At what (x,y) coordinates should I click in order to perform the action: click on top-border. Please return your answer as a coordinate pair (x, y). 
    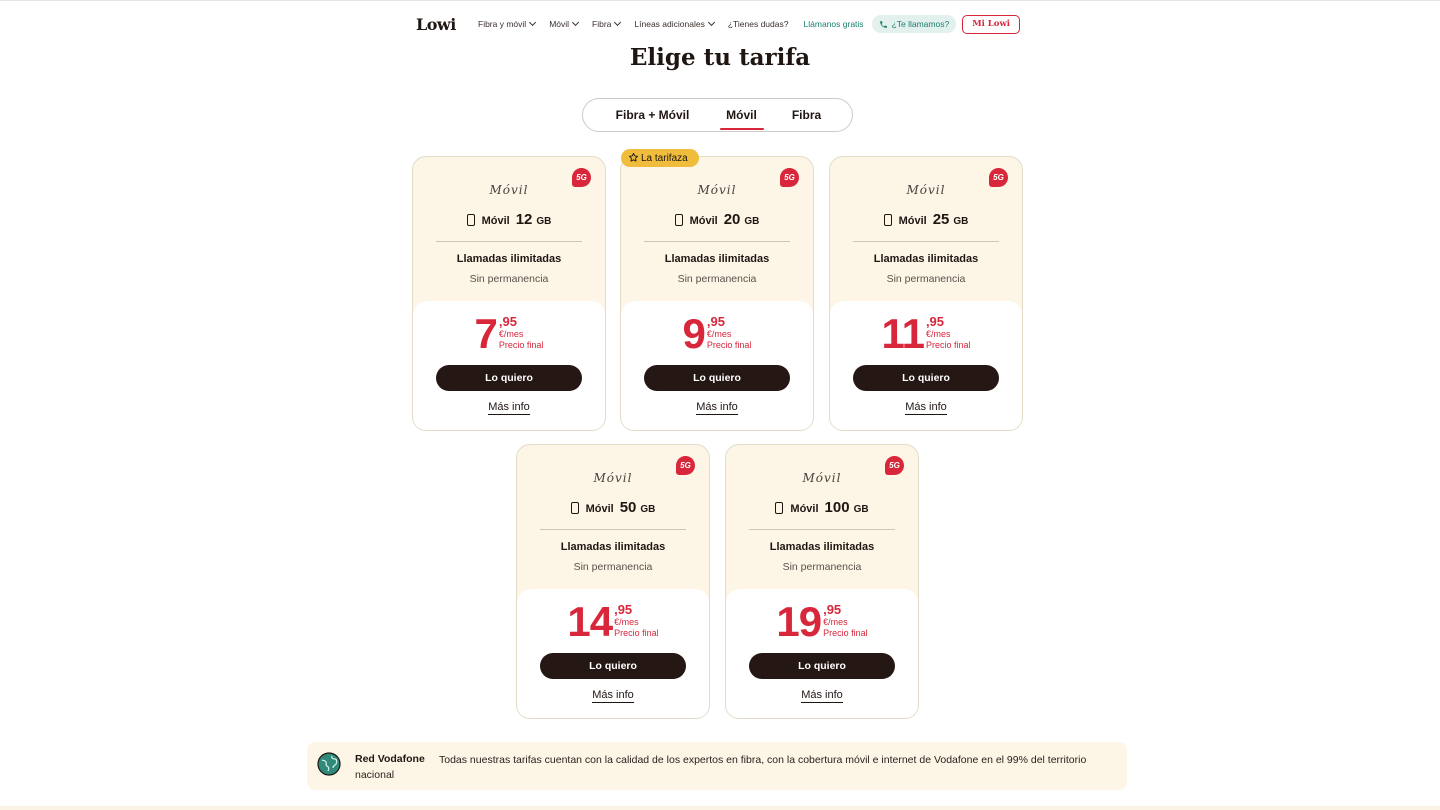
    Looking at the image, I should click on (720, 0).